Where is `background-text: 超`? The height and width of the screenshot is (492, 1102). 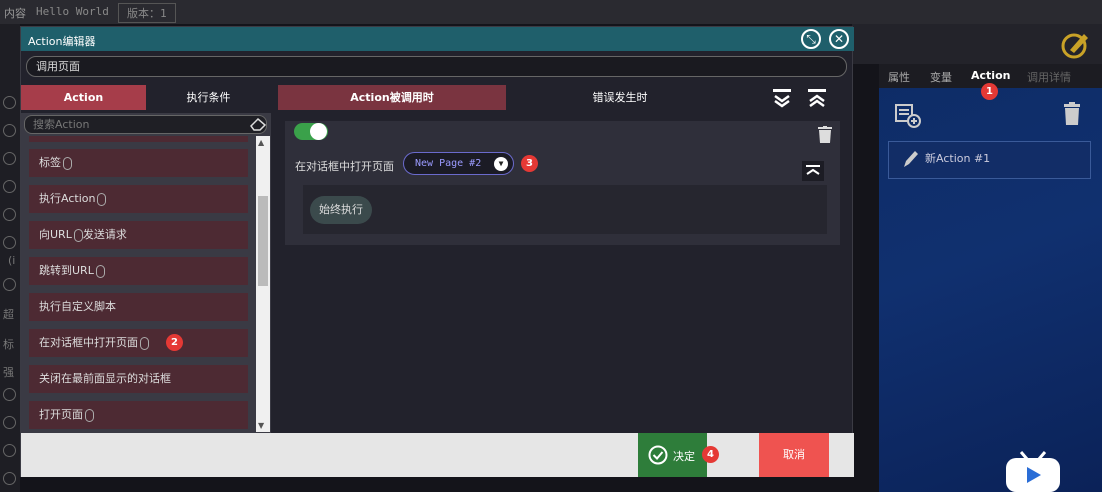
background-text: 超 is located at coordinates (8, 314).